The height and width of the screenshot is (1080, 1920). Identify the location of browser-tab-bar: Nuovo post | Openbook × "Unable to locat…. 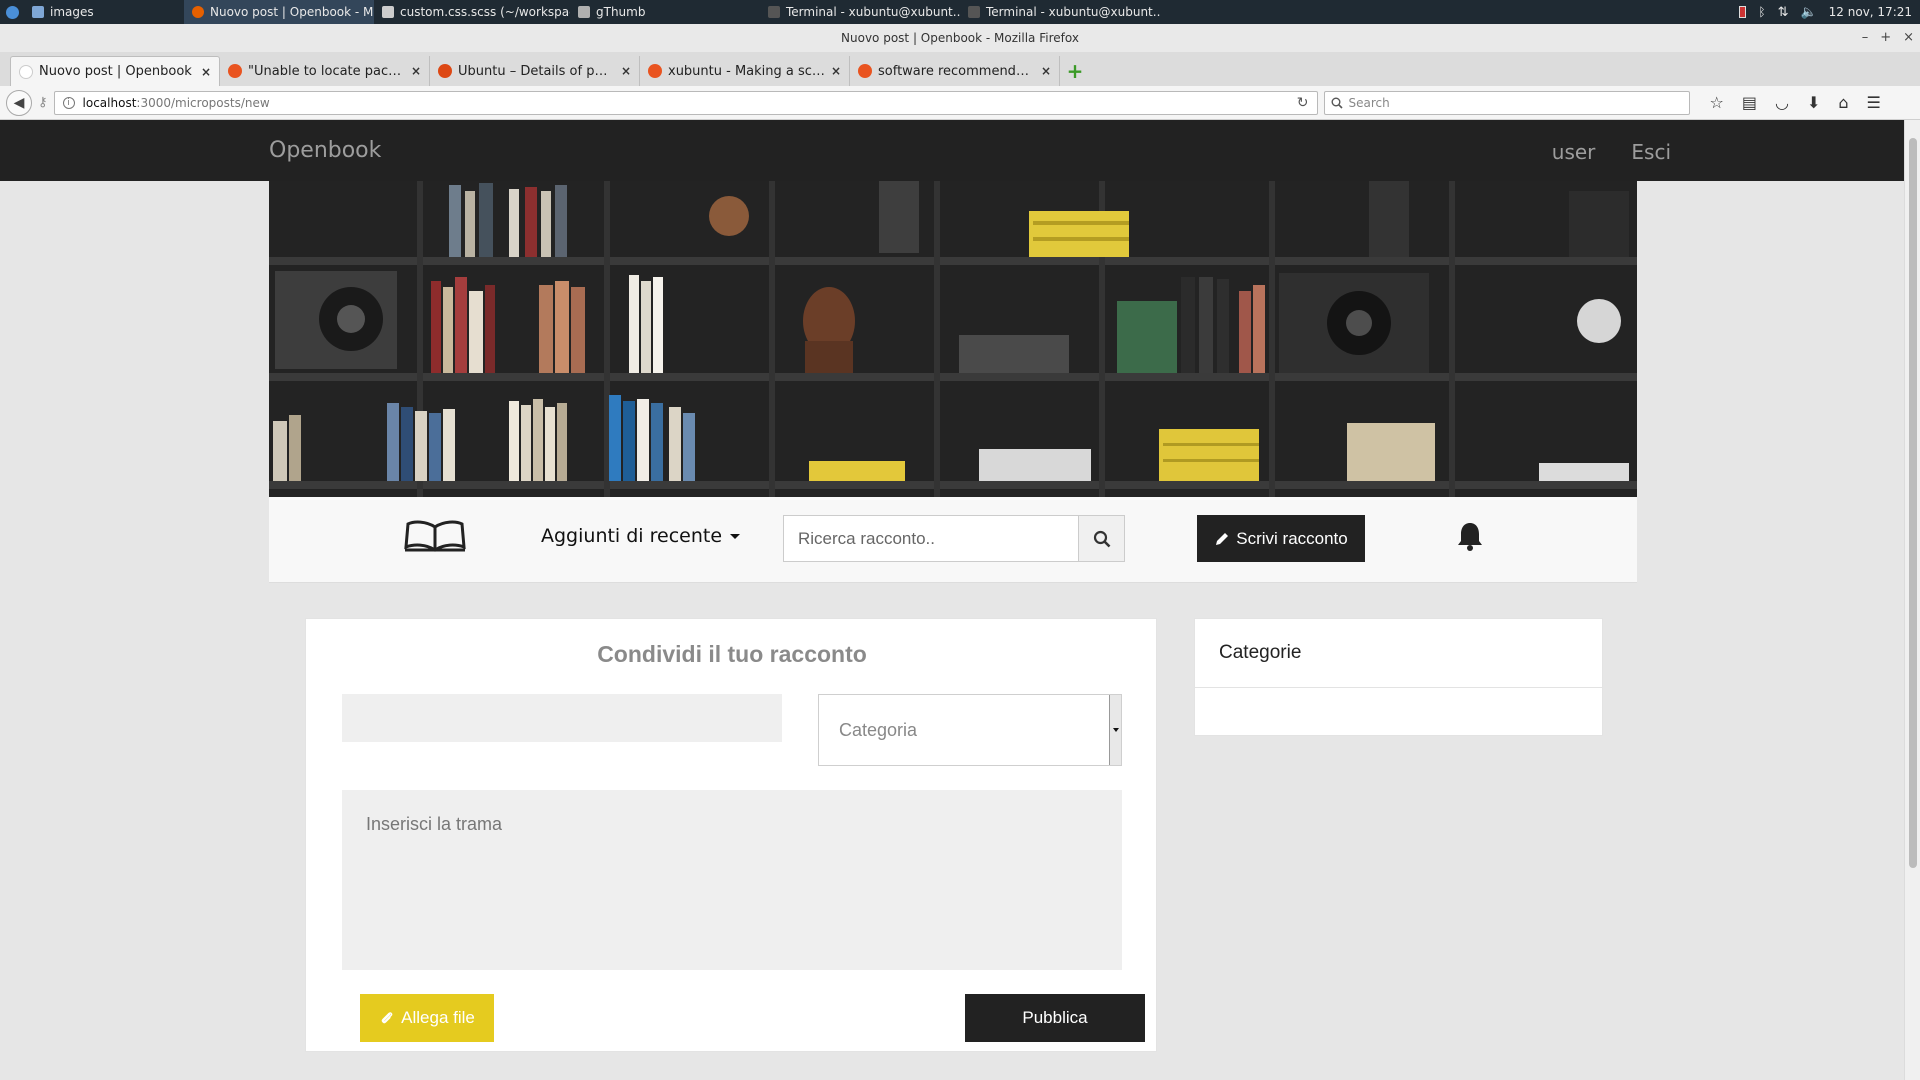
(960, 69).